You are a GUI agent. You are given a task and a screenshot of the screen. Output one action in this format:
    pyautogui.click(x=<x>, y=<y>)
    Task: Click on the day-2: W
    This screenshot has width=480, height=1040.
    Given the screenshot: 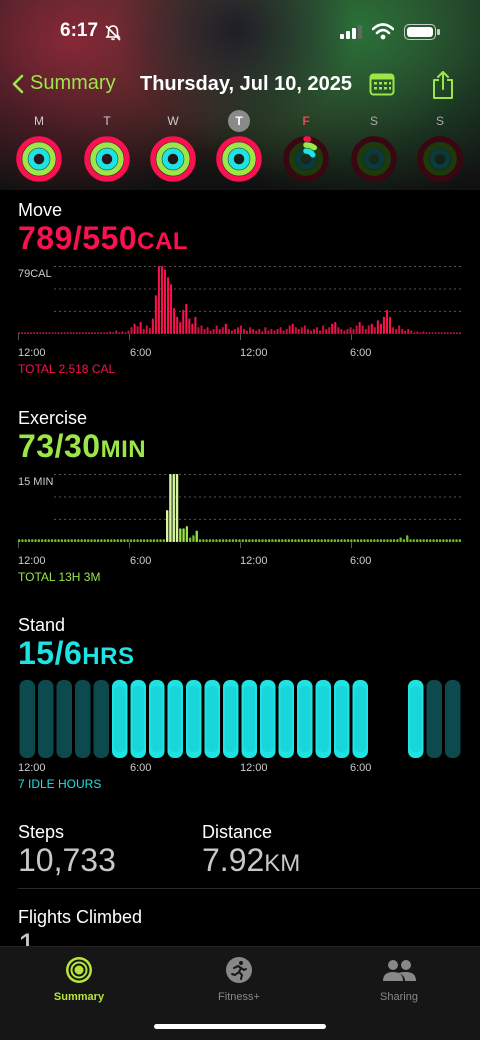 What is the action you would take?
    pyautogui.click(x=173, y=146)
    